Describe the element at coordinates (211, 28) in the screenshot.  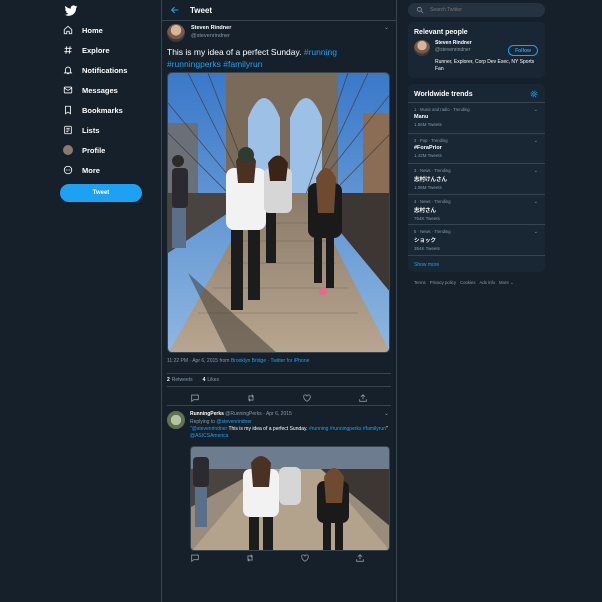
I see `author-display-name: Steven Rindner` at that location.